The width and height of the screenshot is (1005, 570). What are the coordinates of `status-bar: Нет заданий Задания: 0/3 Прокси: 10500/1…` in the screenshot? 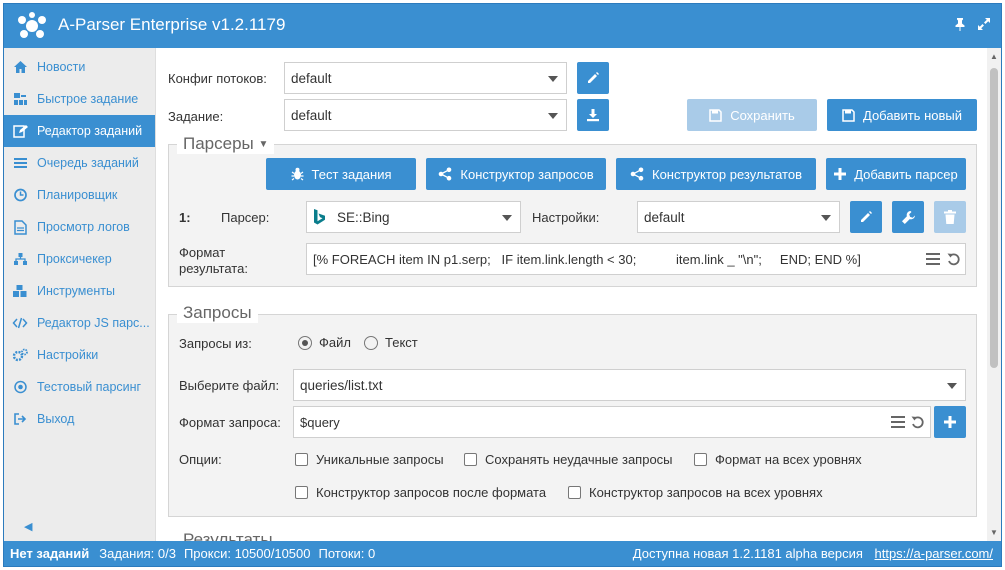 It's located at (502, 553).